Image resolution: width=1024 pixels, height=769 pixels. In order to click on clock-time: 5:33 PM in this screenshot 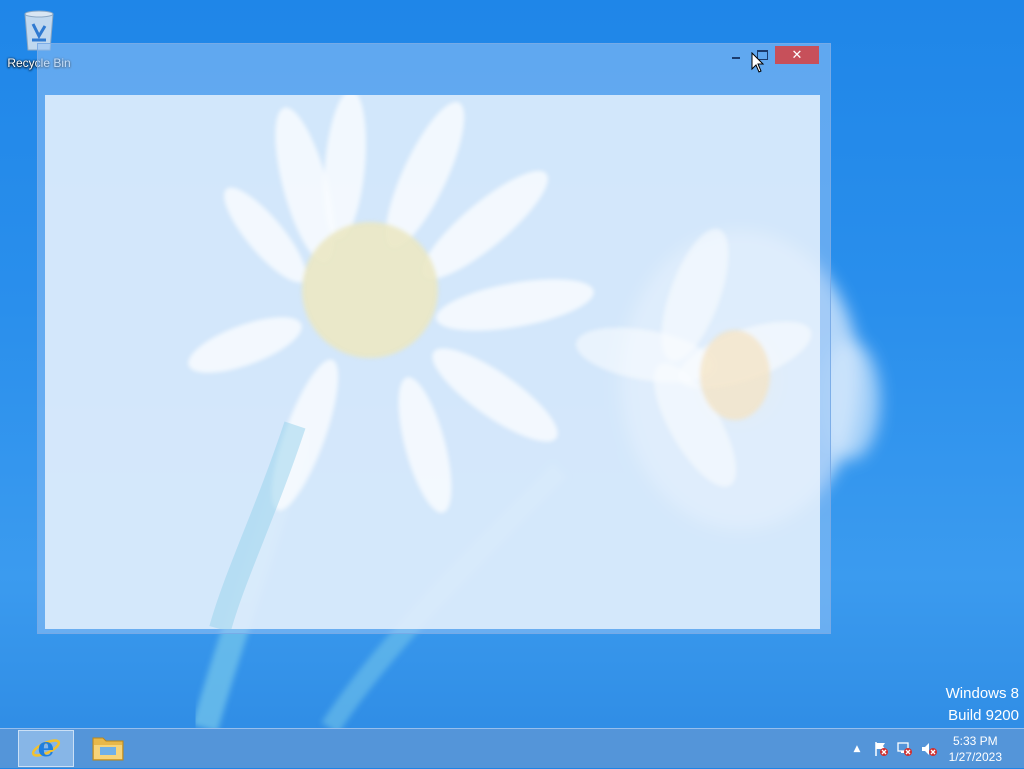, I will do `click(975, 741)`.